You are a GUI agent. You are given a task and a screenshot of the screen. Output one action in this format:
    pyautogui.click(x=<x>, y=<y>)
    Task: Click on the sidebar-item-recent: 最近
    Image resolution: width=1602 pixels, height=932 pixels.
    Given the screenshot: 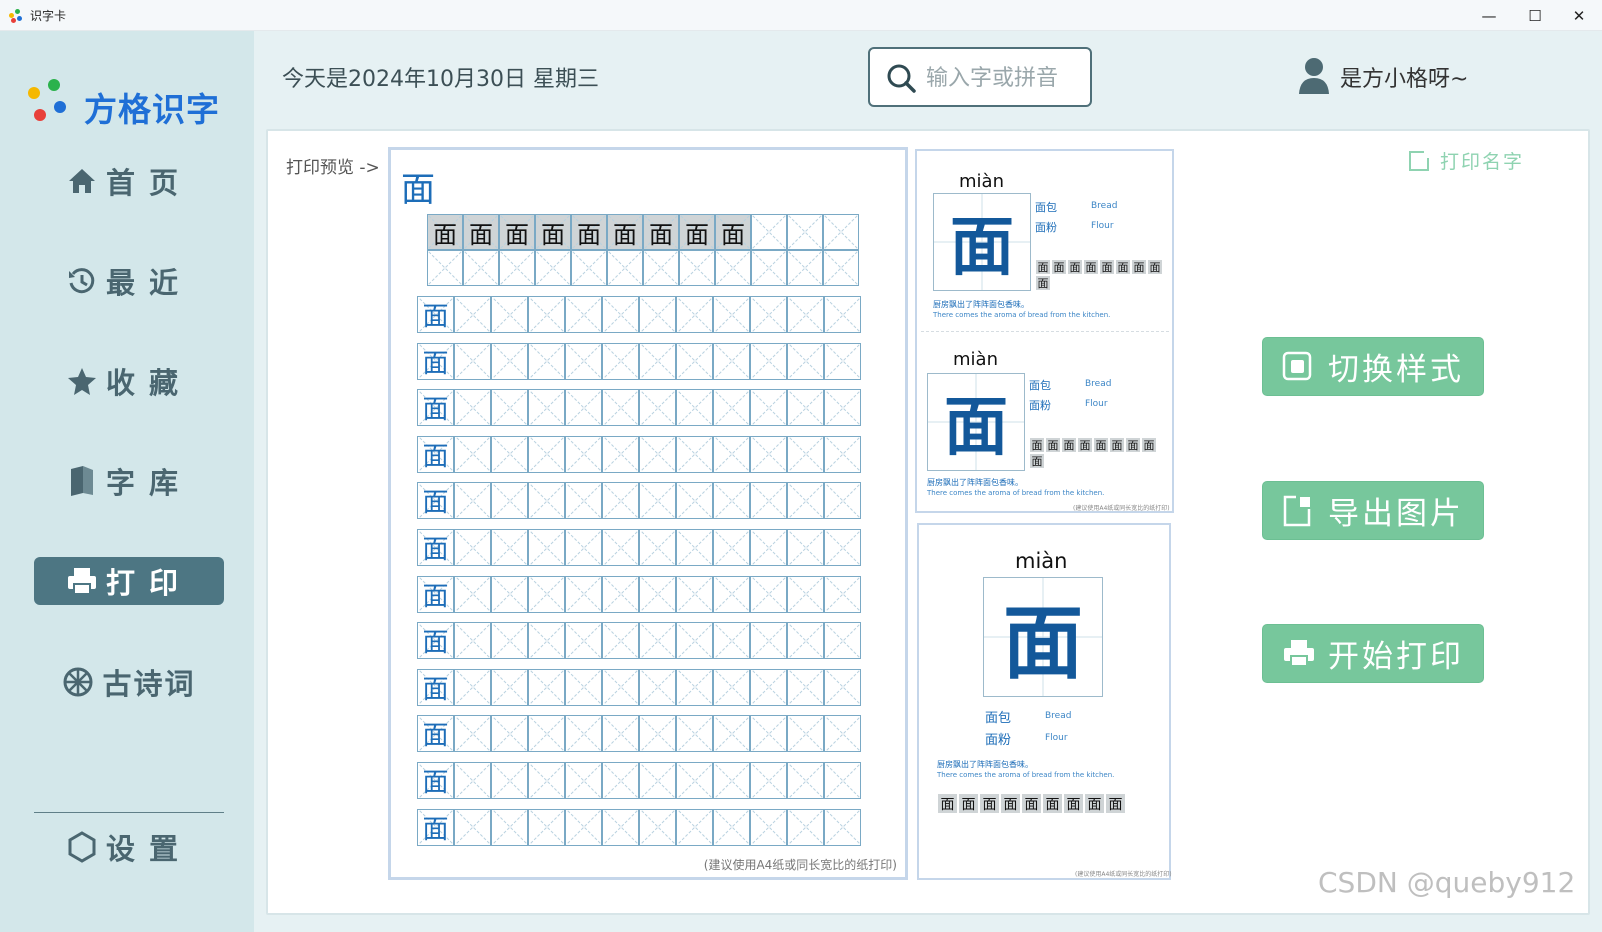 What is the action you would take?
    pyautogui.click(x=129, y=281)
    